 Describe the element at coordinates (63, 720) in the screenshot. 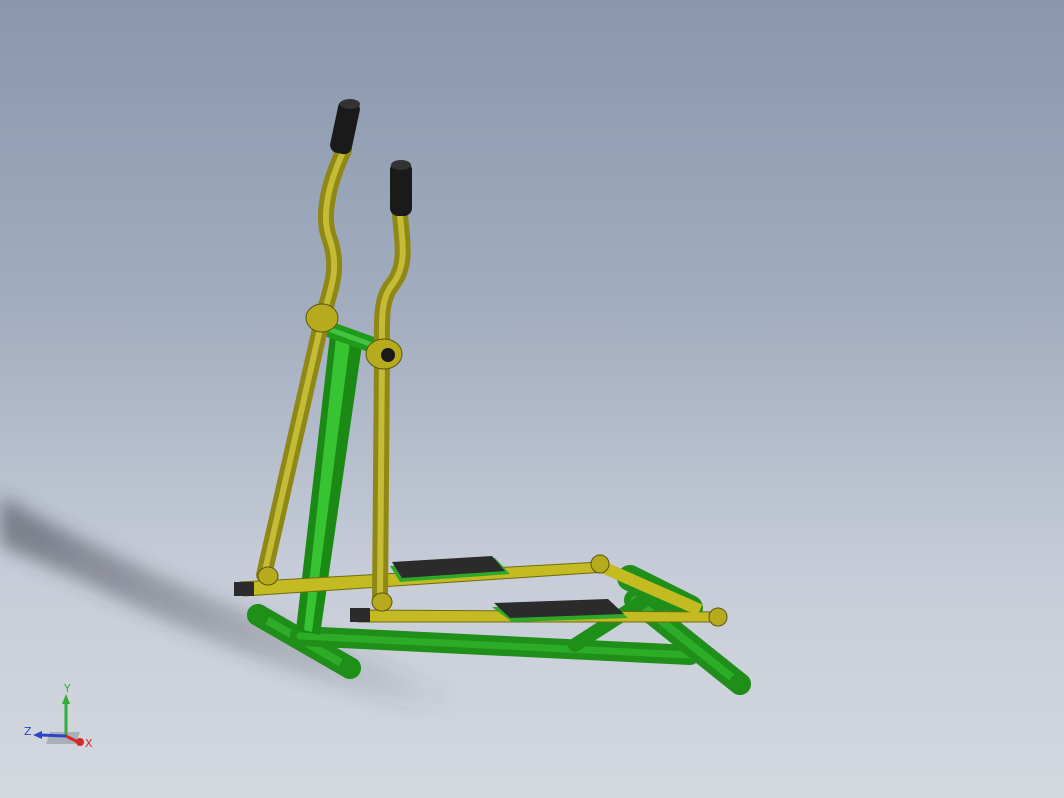

I see `orientation-triad: Y Z X` at that location.